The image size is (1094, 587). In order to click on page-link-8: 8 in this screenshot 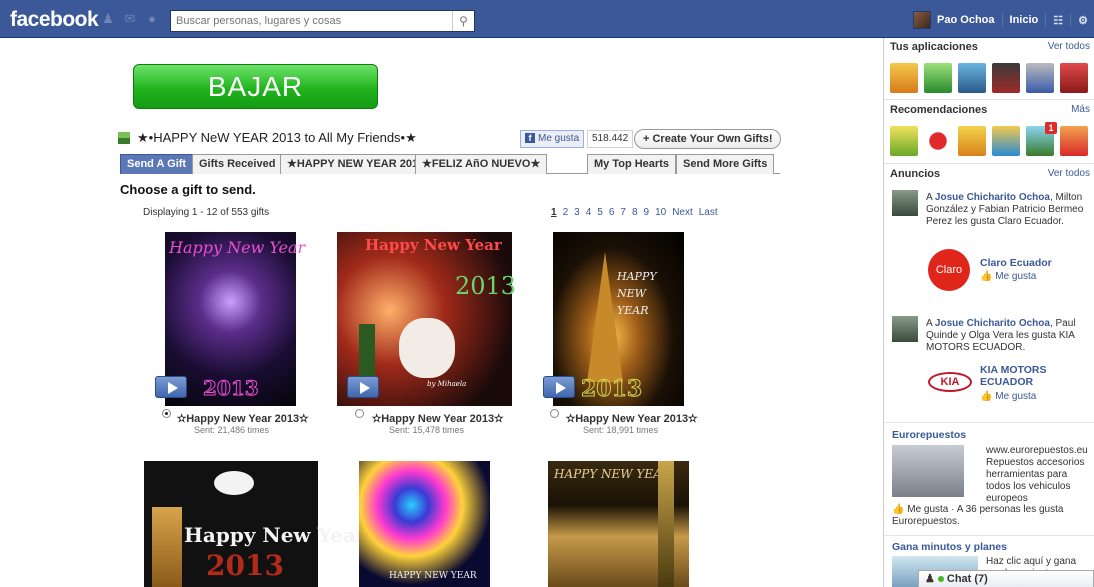, I will do `click(635, 212)`.